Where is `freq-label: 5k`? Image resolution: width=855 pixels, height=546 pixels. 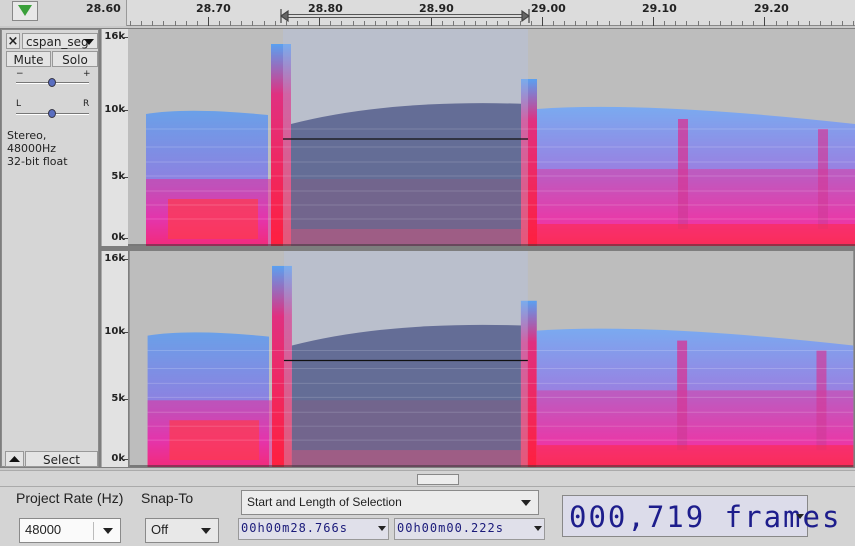
freq-label: 5k is located at coordinates (118, 398).